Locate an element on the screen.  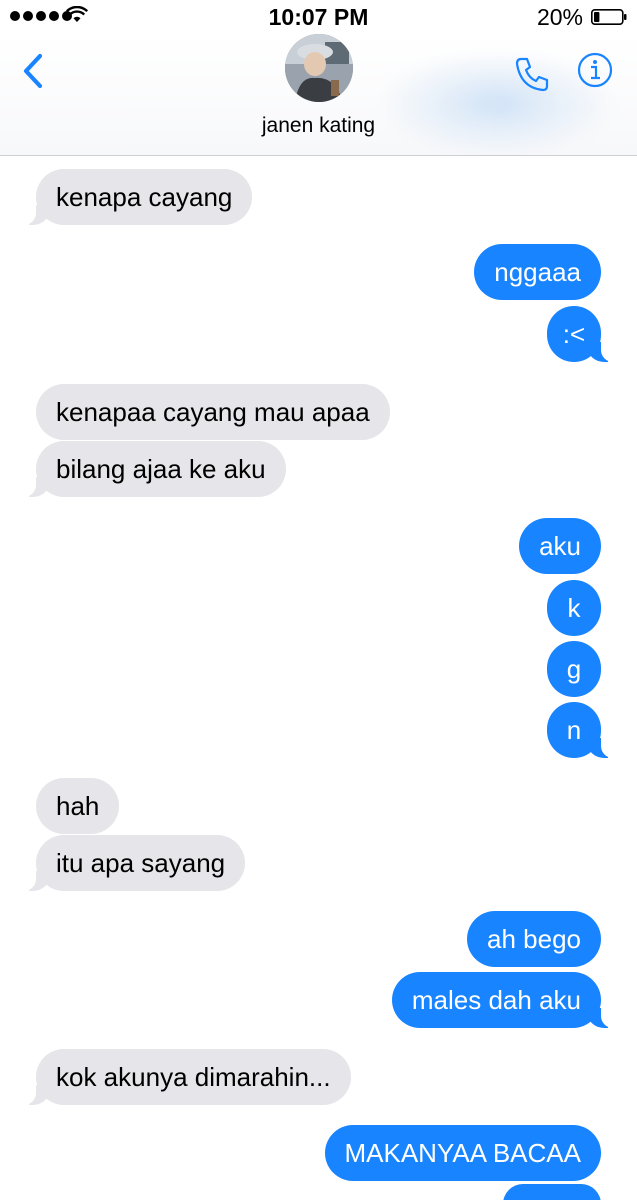
message-sent: g is located at coordinates (574, 669).